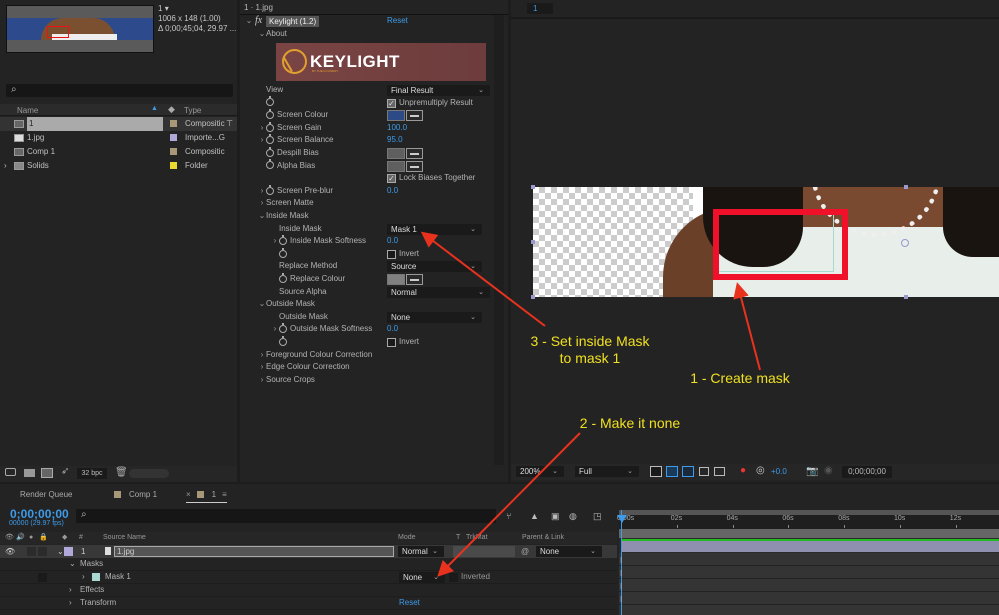  I want to click on source-crops-group: Source Crops, so click(290, 380).